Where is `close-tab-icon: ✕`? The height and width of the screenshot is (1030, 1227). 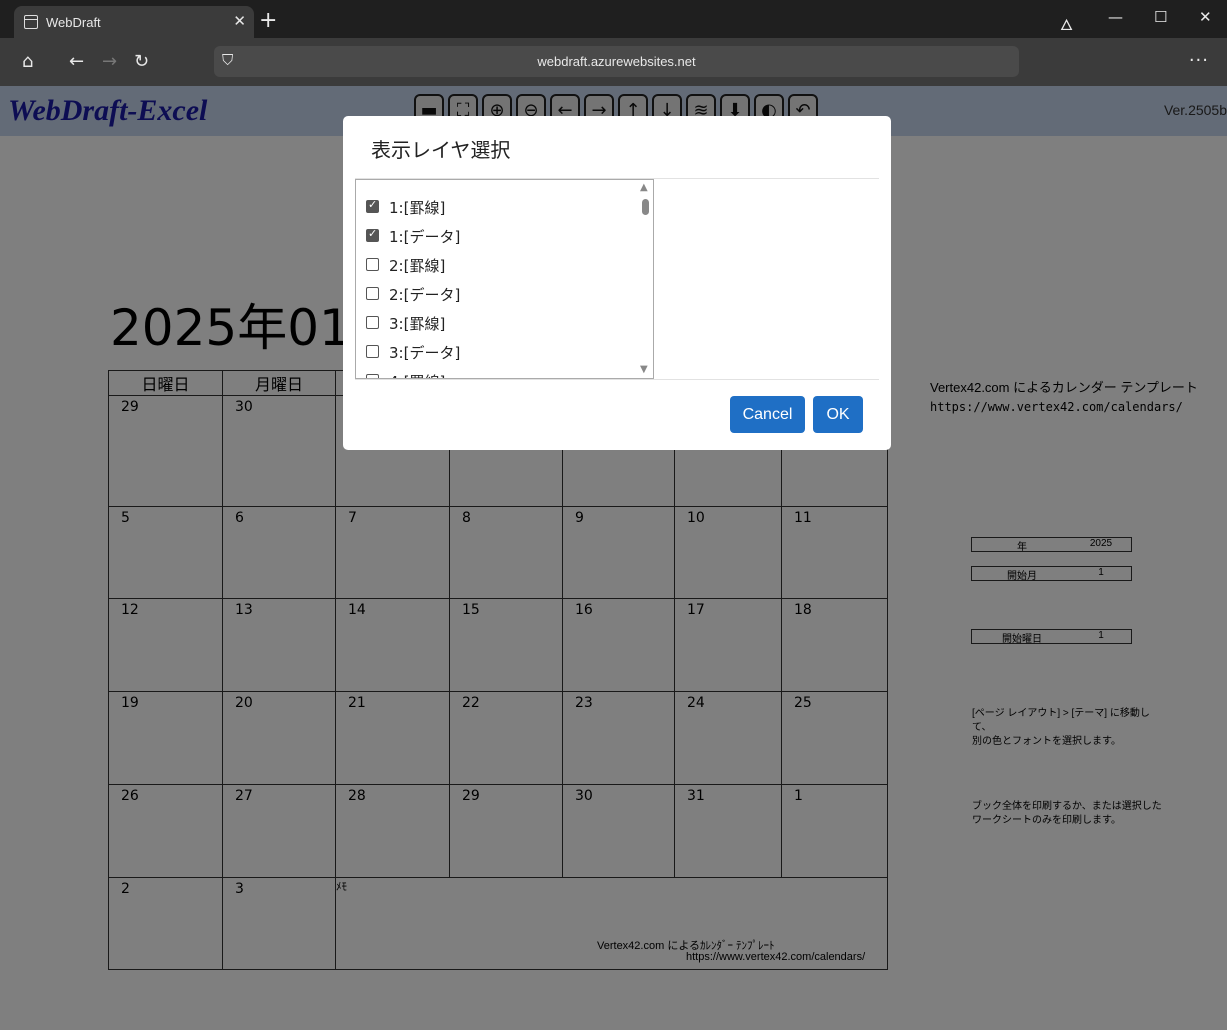
close-tab-icon: ✕ is located at coordinates (239, 21).